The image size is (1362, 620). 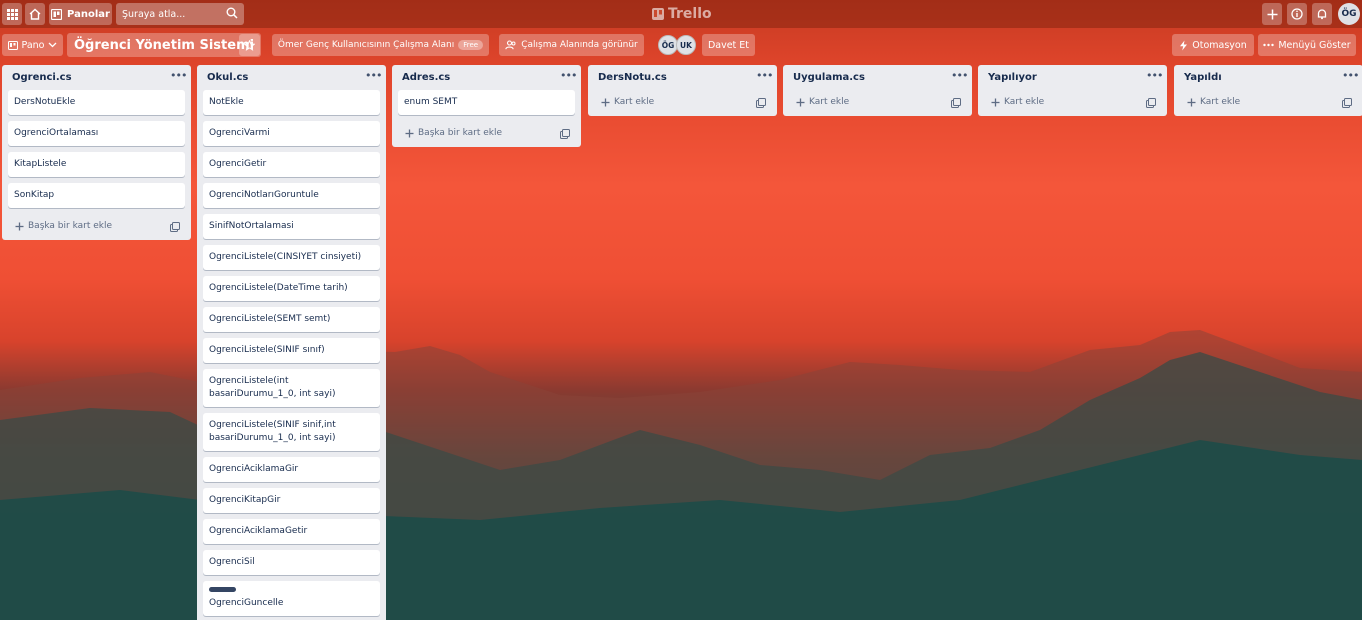 I want to click on card: SinifNotOrtalamasi, so click(x=291, y=226).